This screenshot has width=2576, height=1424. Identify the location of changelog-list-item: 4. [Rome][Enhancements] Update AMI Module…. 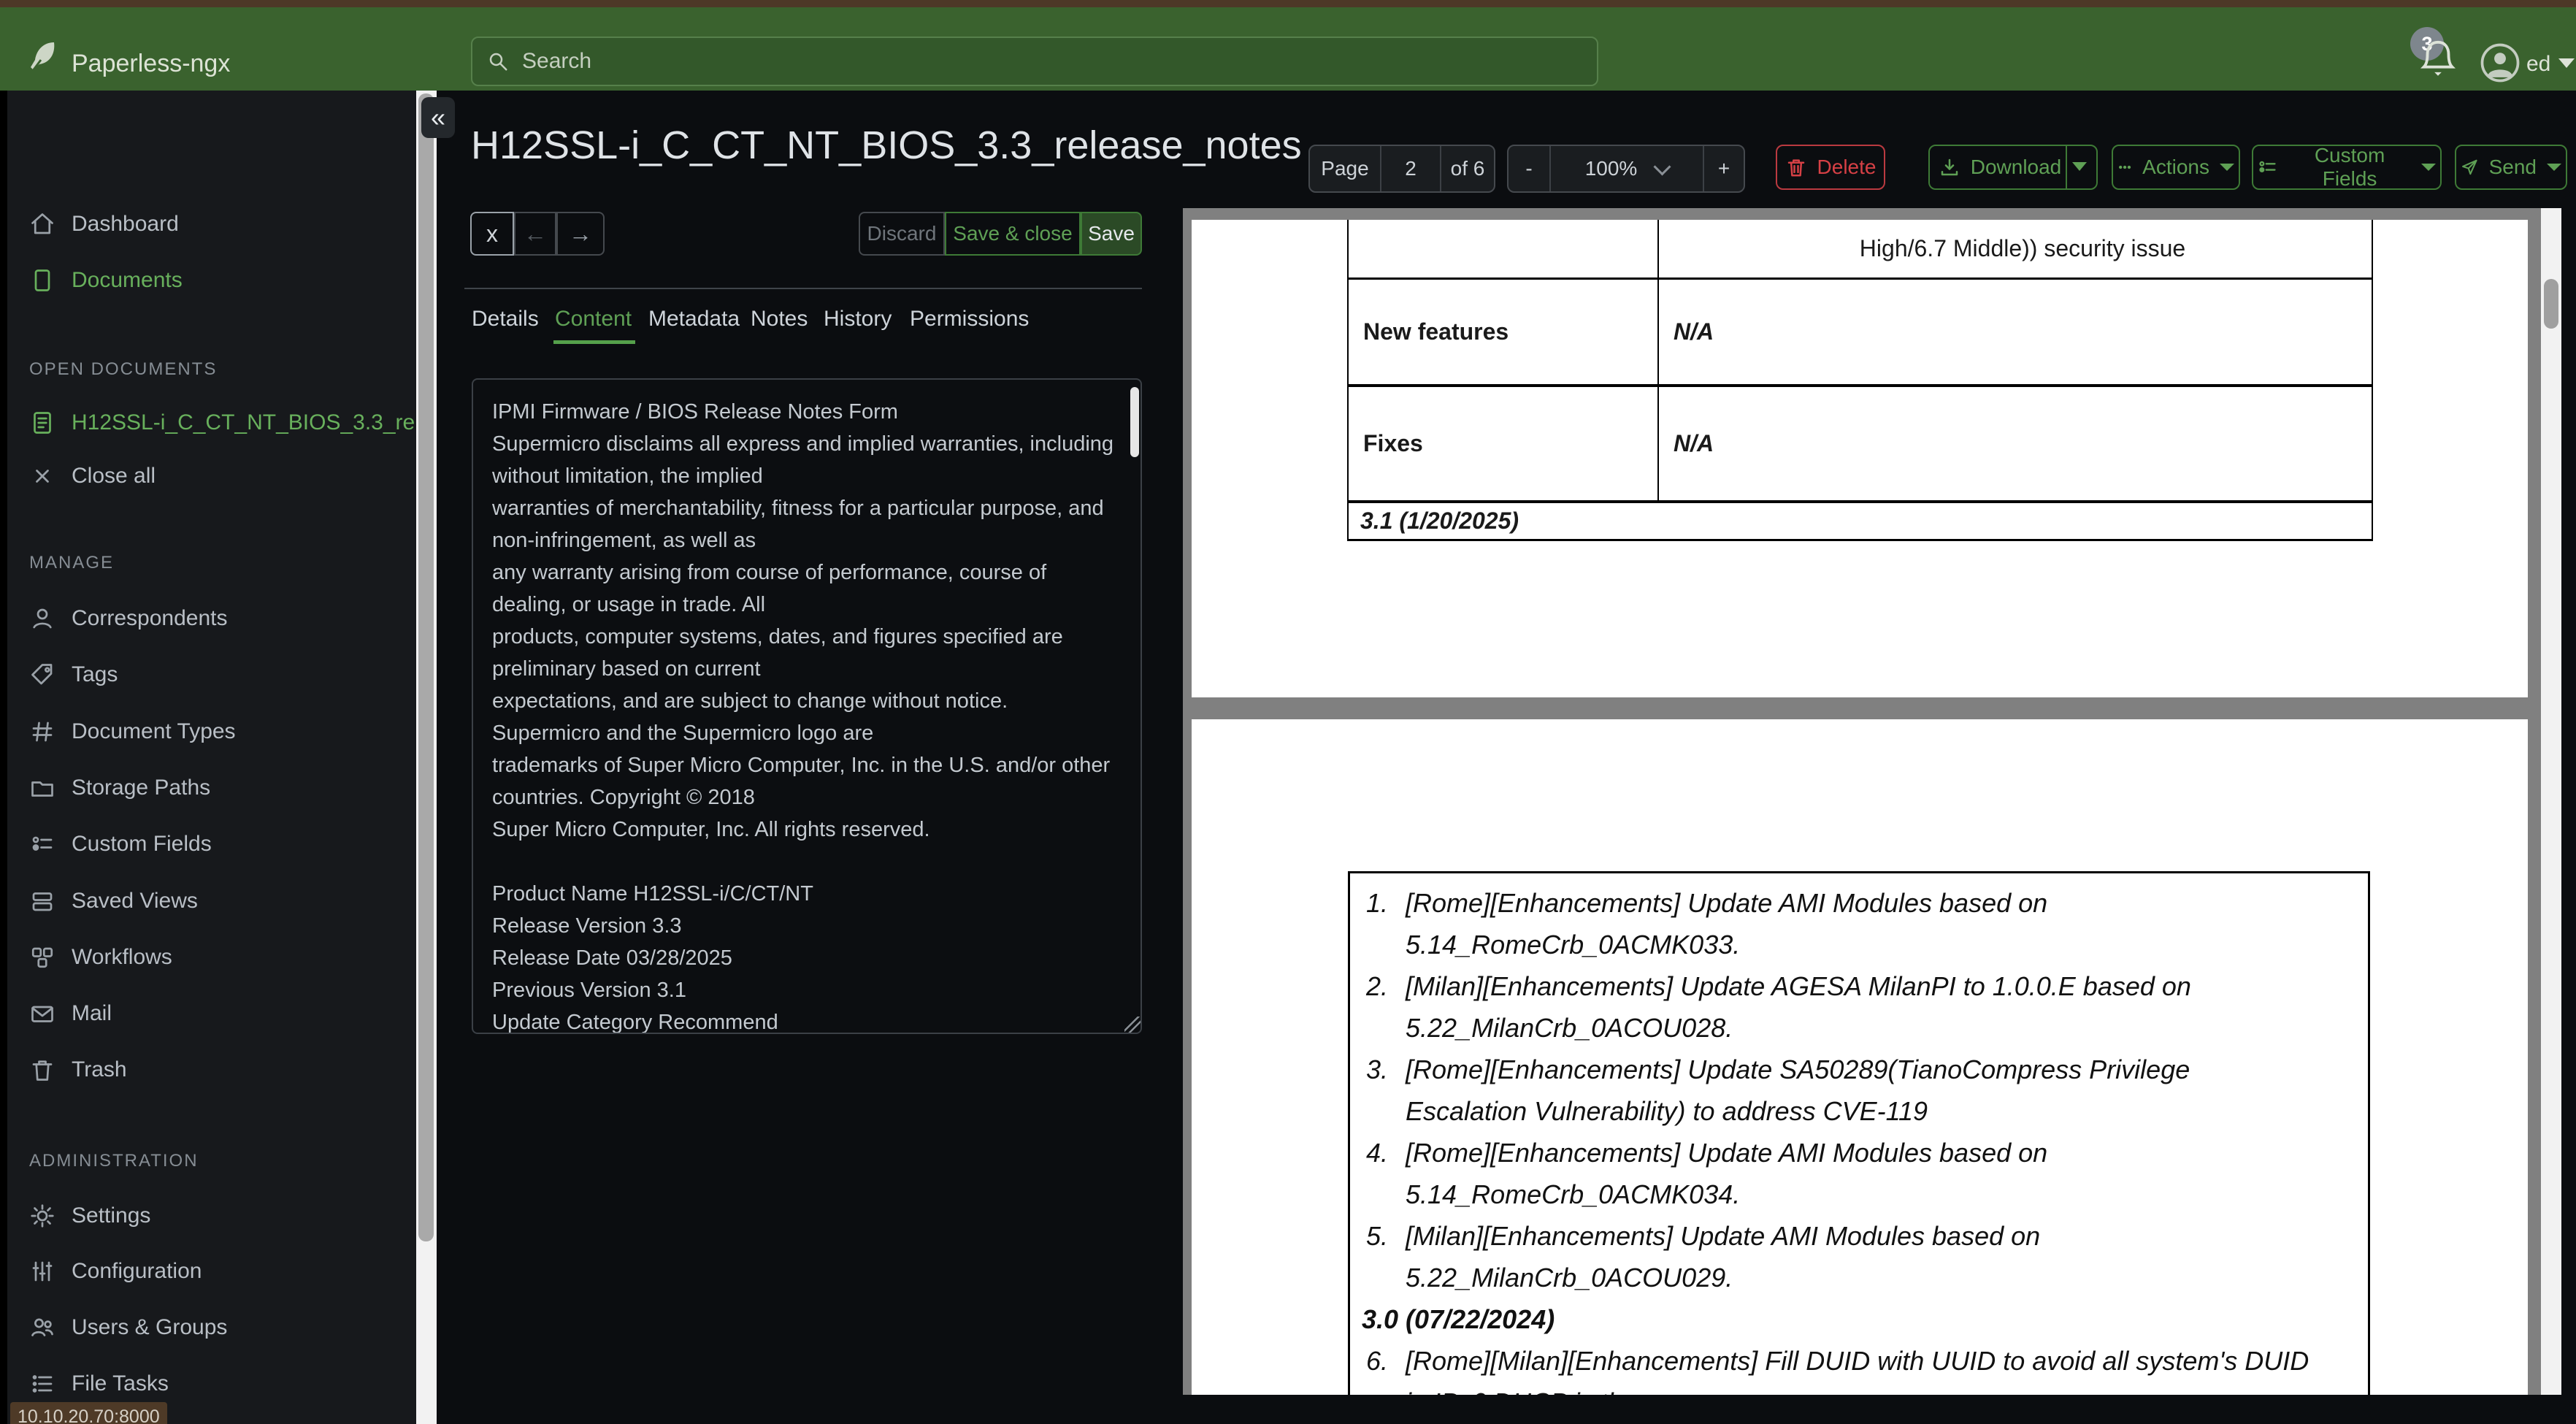
(1833, 1174).